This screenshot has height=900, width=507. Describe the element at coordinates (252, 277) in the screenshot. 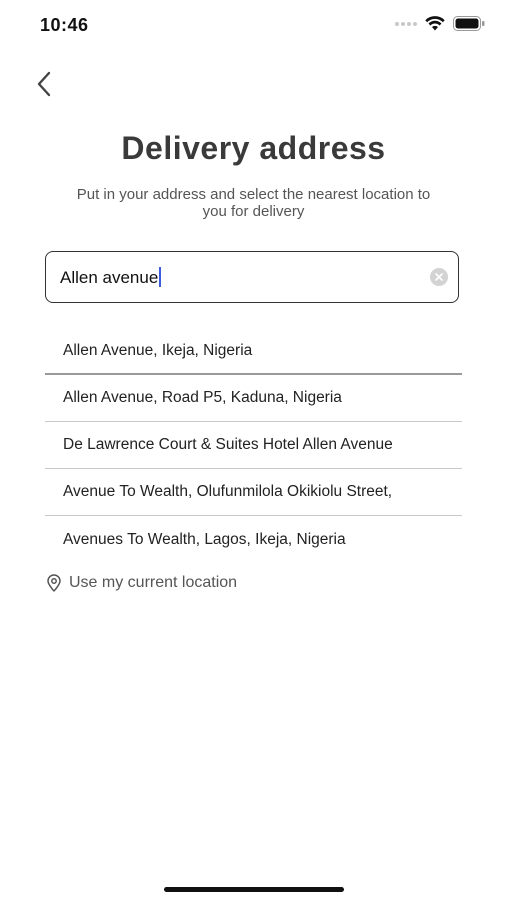

I see `address-search-input: Allen avenue` at that location.